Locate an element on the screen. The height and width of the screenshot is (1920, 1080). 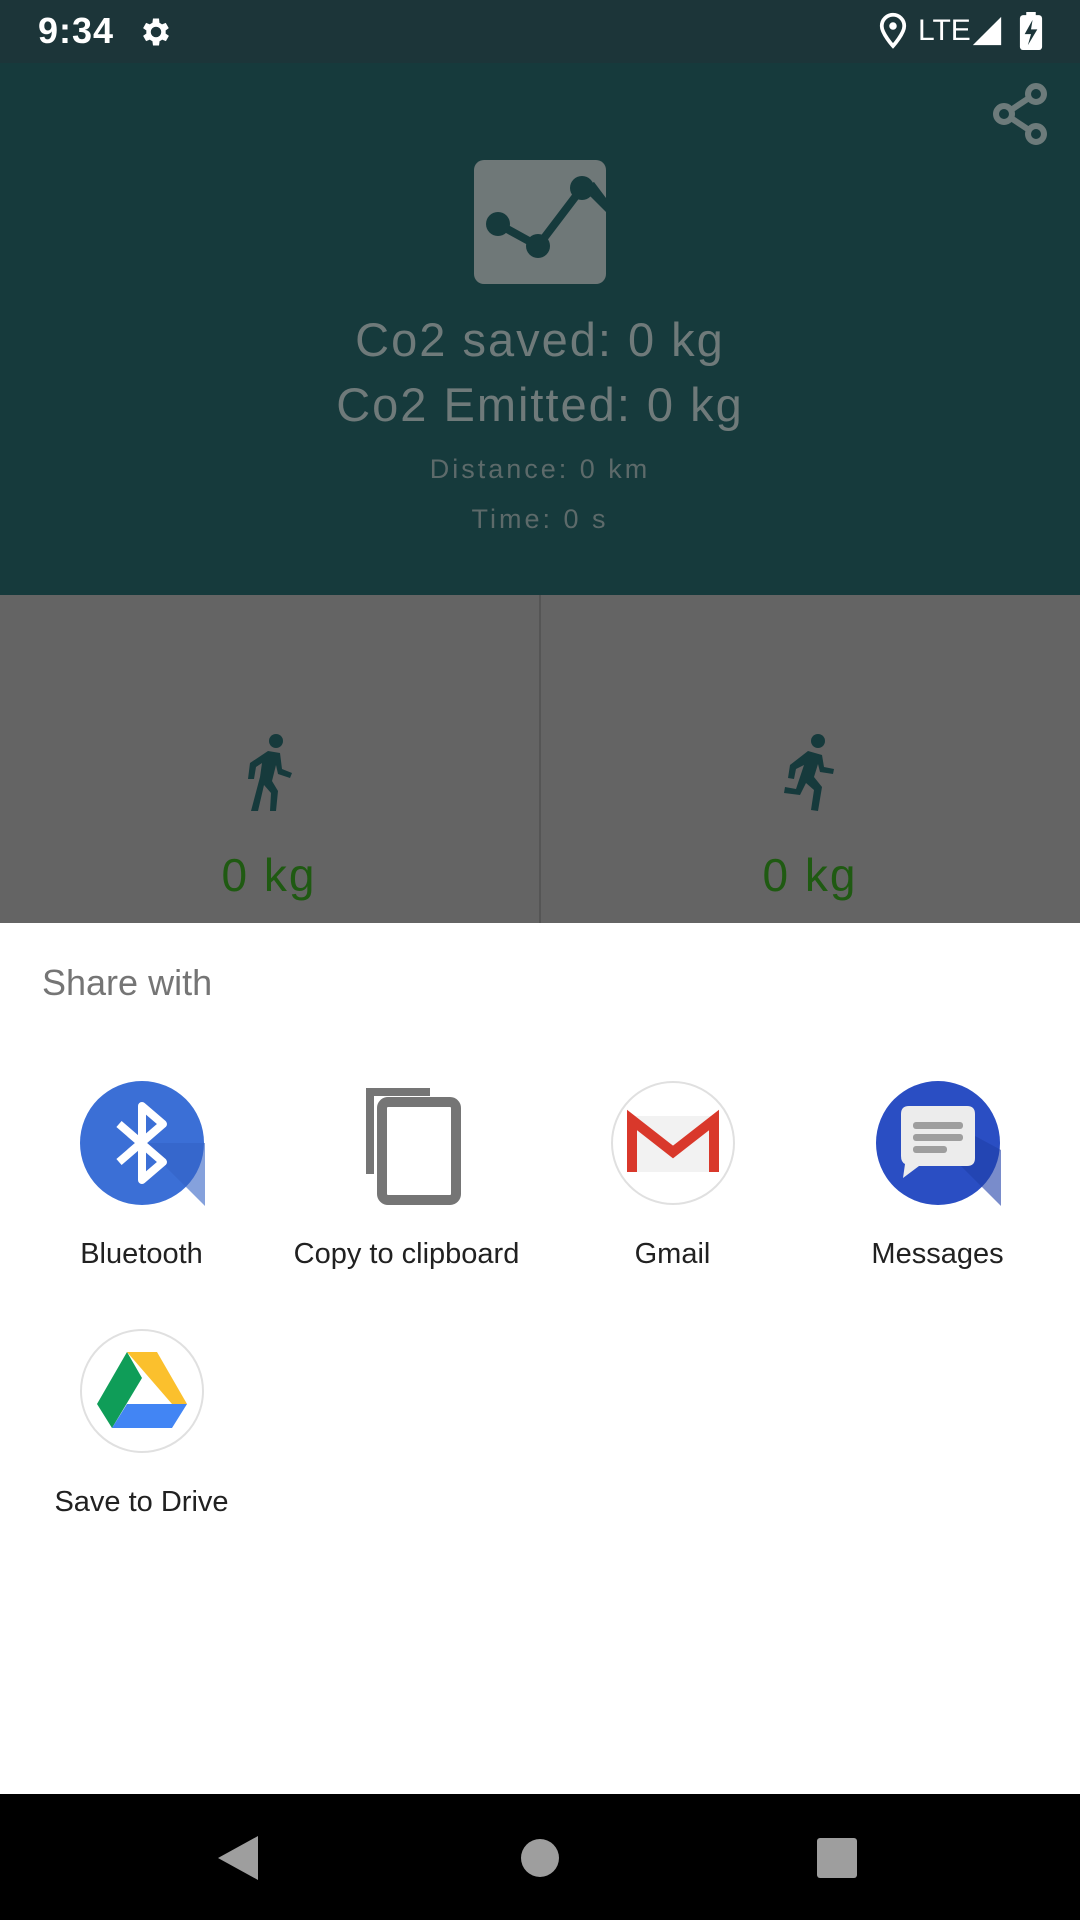
share-target-drive: Save to Drive is located at coordinates (141, 1424).